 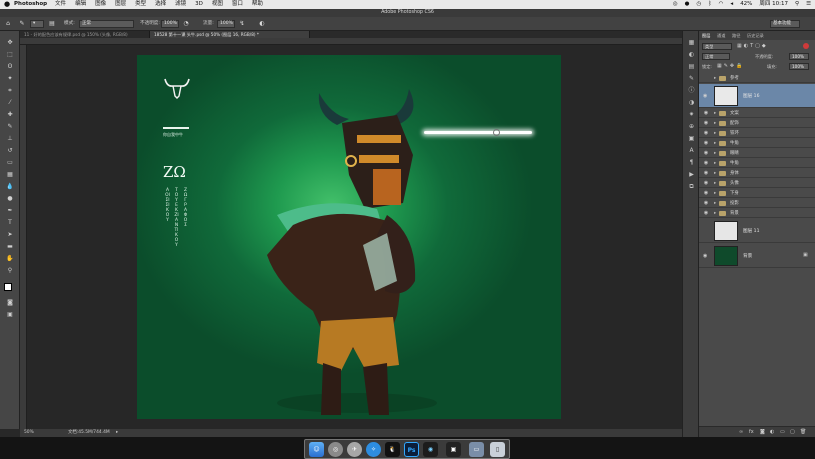 What do you see at coordinates (170, 24) in the screenshot?
I see `opacity-input: 100%` at bounding box center [170, 24].